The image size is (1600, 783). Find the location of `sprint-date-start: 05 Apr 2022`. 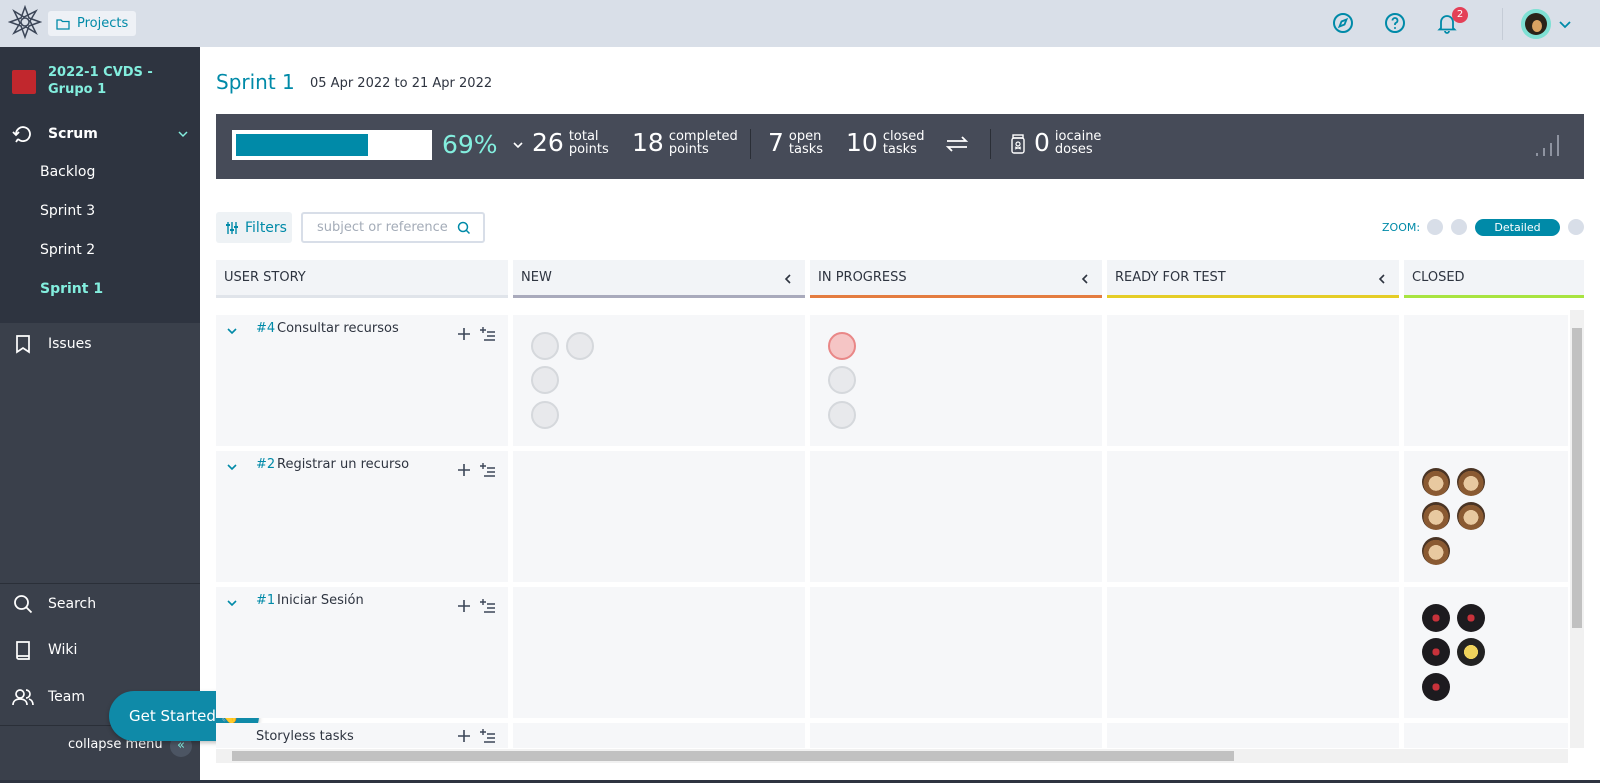

sprint-date-start: 05 Apr 2022 is located at coordinates (350, 83).